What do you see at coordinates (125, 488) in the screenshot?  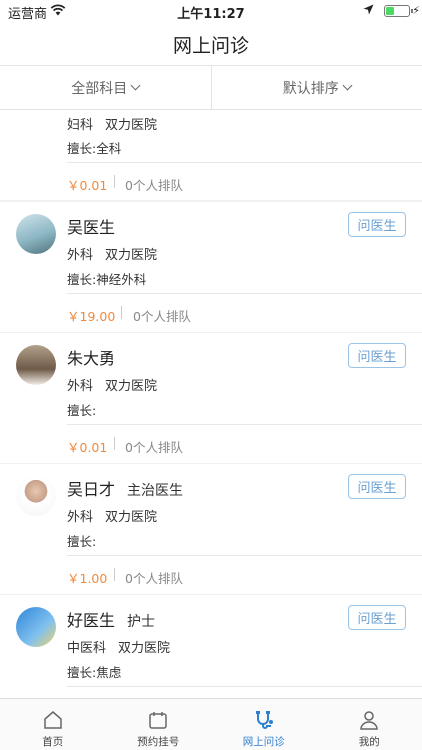 I see `doctor-name: 吴日才 主治医生` at bounding box center [125, 488].